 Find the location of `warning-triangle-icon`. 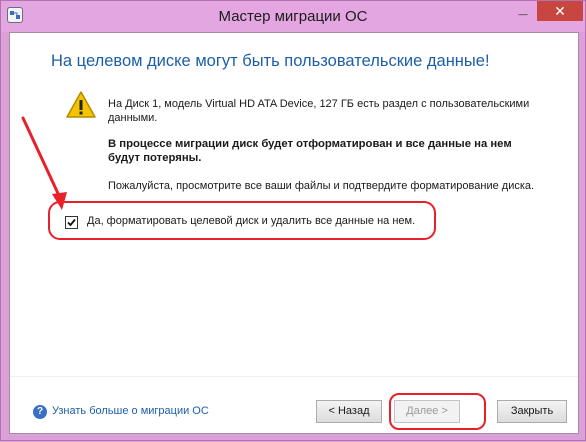

warning-triangle-icon is located at coordinates (81, 104).